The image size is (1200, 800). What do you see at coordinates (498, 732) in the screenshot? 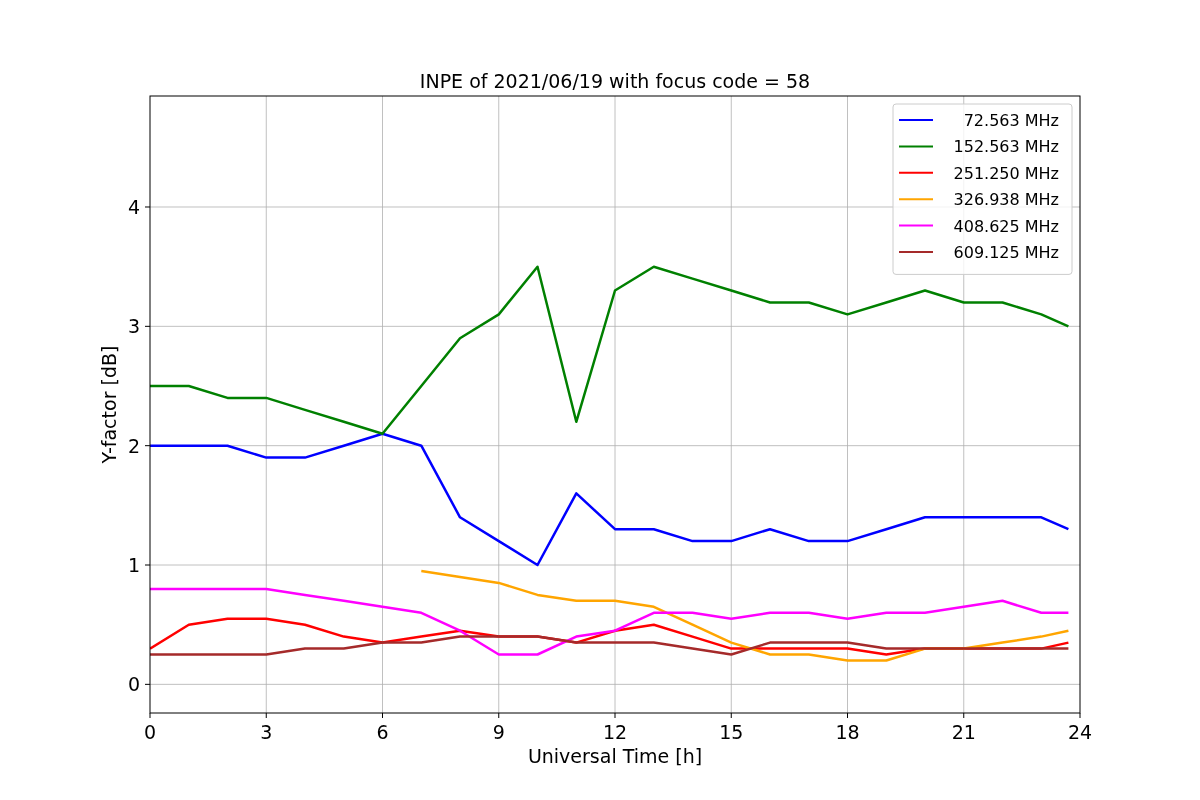
I see `x-tick-label: 9` at bounding box center [498, 732].